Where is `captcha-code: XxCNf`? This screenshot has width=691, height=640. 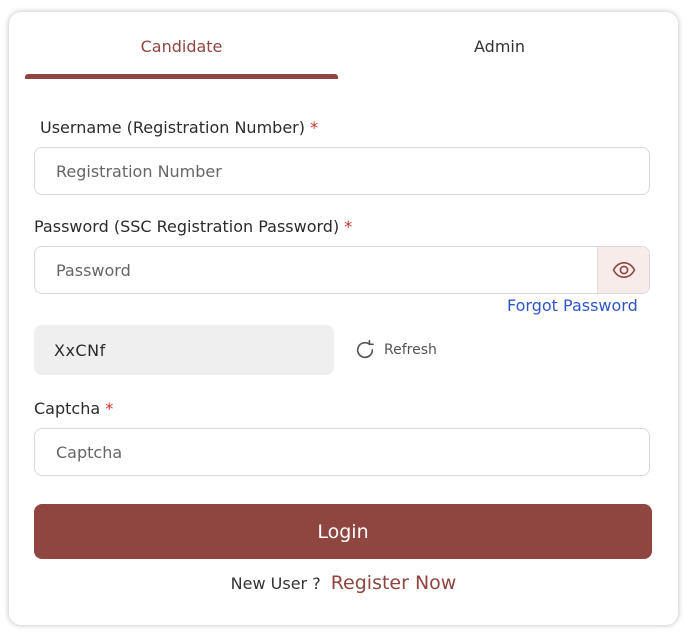
captcha-code: XxCNf is located at coordinates (184, 350).